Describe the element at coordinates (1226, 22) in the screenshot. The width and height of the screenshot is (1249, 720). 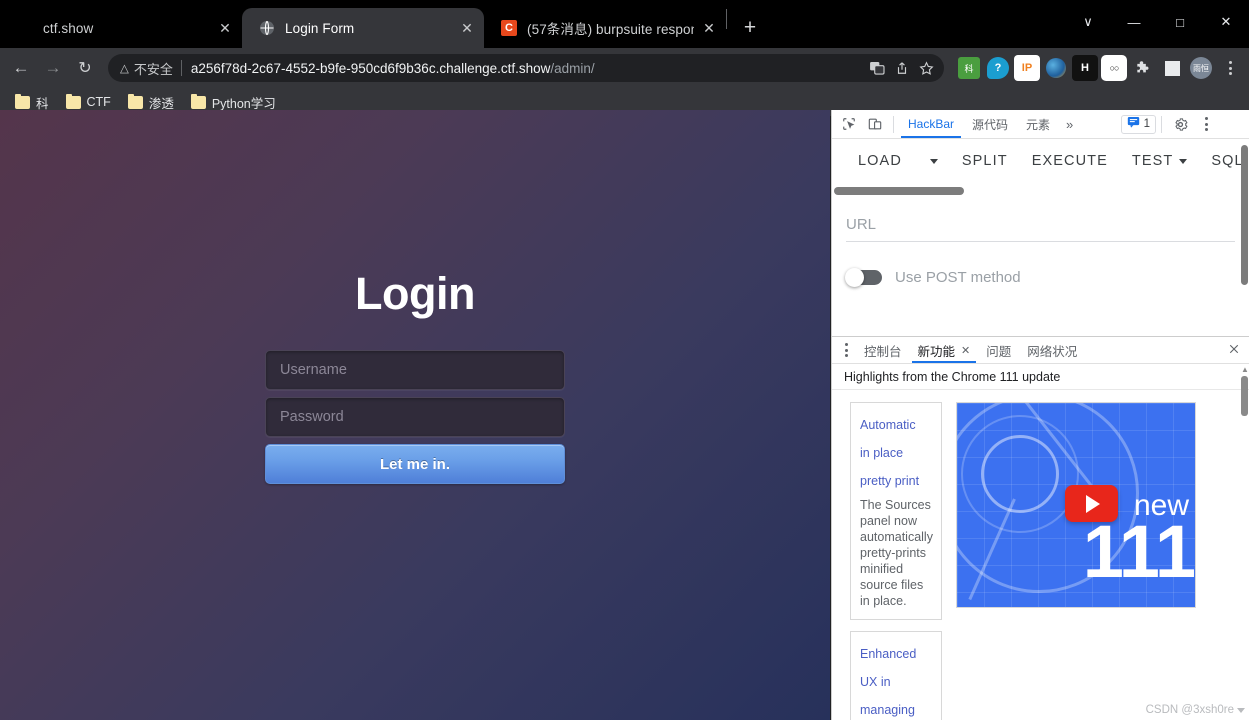
I see `close-window-button: ✕` at that location.